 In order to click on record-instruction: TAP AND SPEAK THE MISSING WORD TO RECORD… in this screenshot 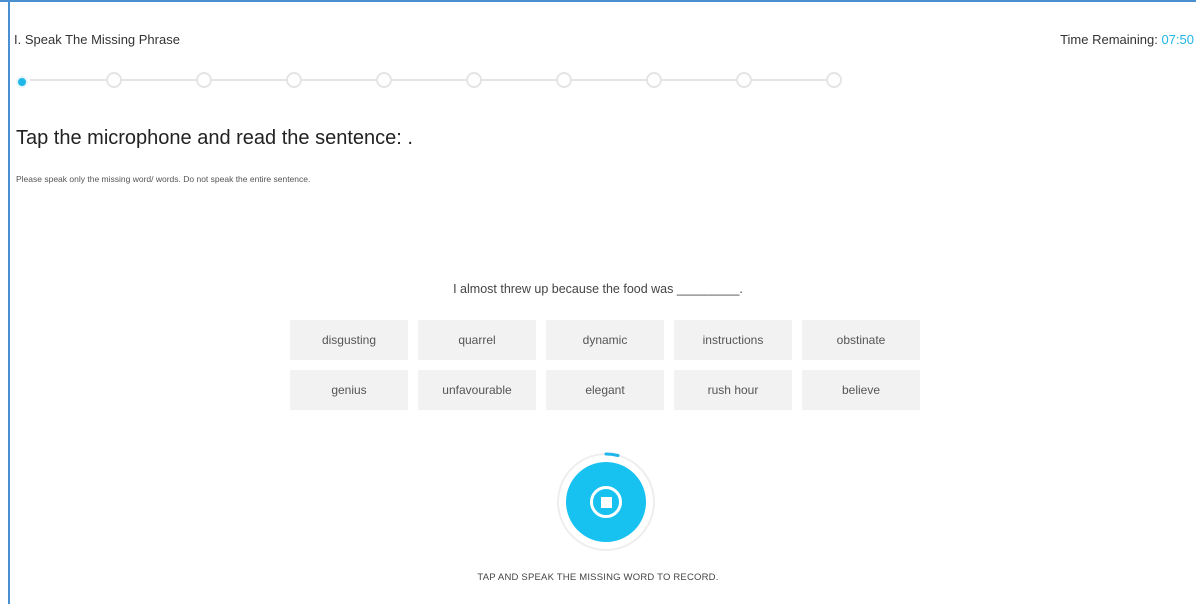, I will do `click(598, 577)`.